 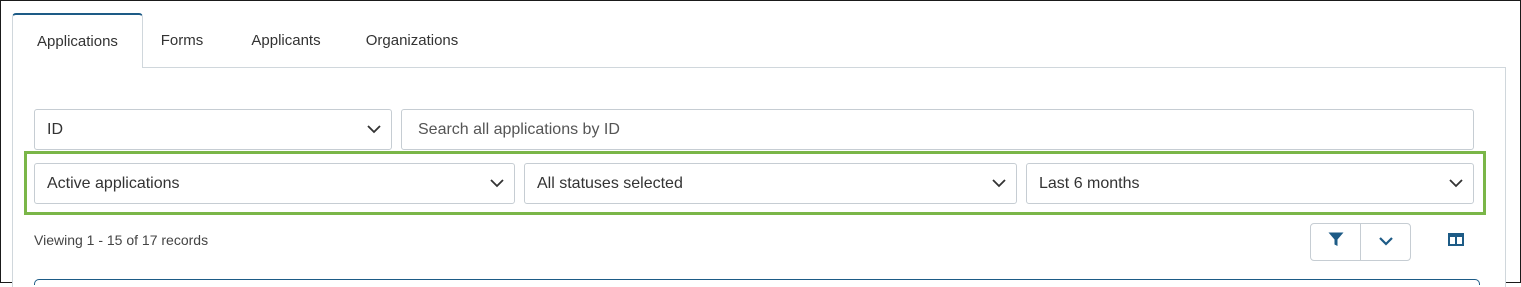 I want to click on tab-applicants: Applicants, so click(x=286, y=40).